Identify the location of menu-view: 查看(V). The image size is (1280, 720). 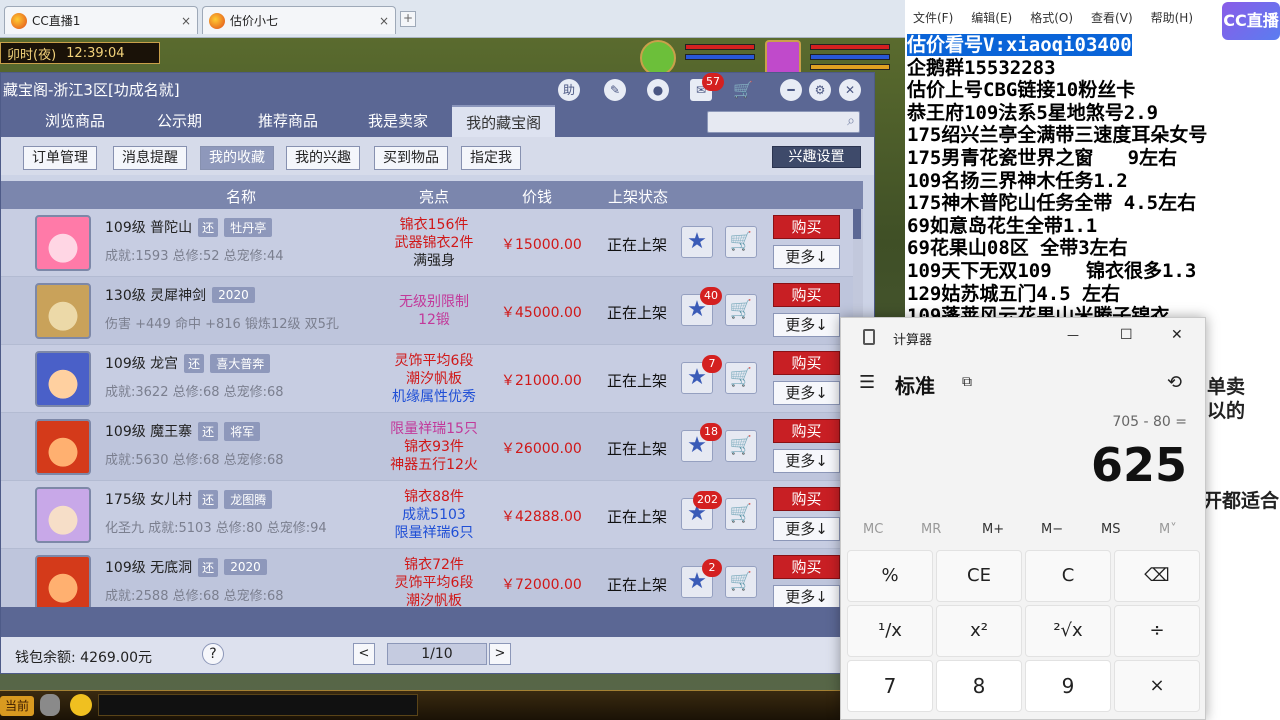
(1112, 17).